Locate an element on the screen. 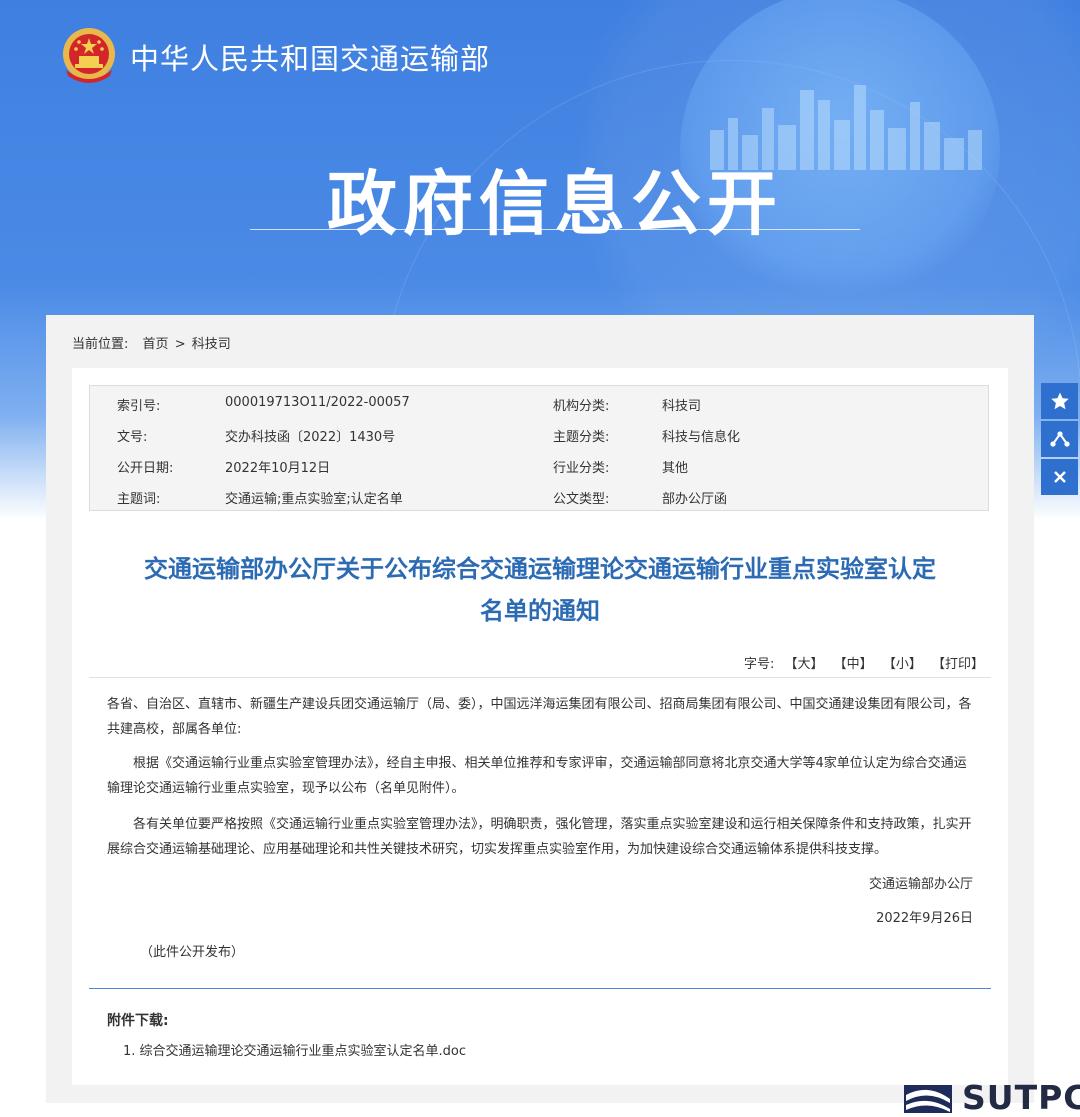 The width and height of the screenshot is (1080, 1117). star-icon is located at coordinates (1059, 401).